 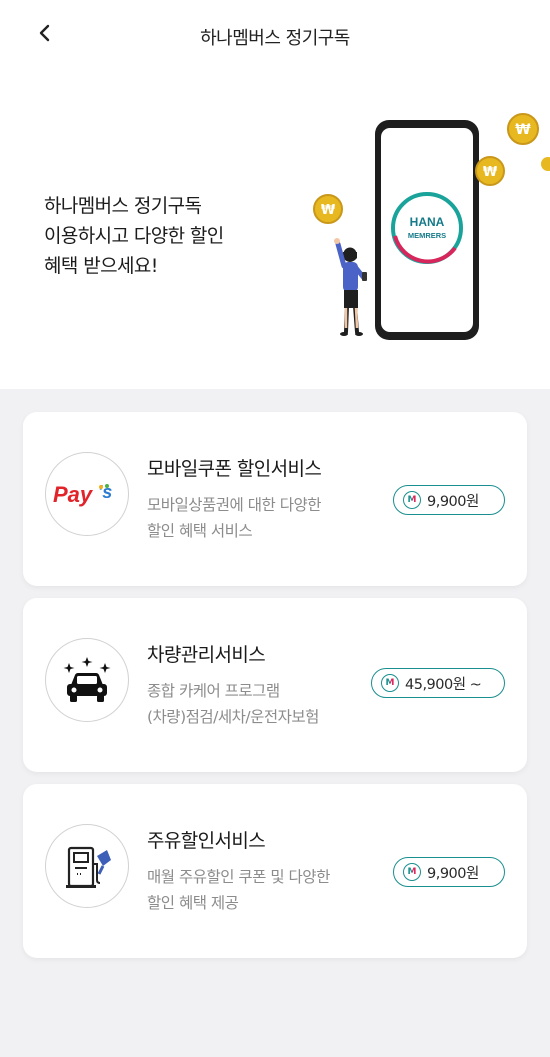 What do you see at coordinates (234, 505) in the screenshot?
I see `service-desc-line: 모바일상품권에 대한 다양한` at bounding box center [234, 505].